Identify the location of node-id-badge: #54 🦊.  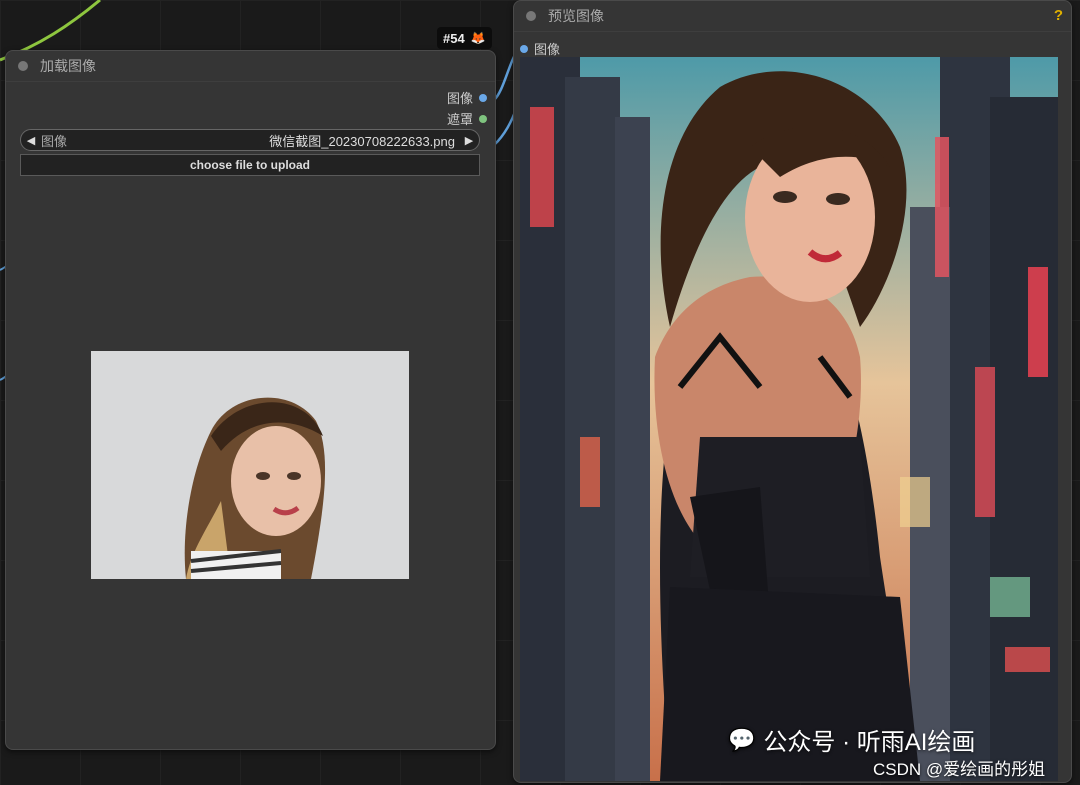
(464, 38).